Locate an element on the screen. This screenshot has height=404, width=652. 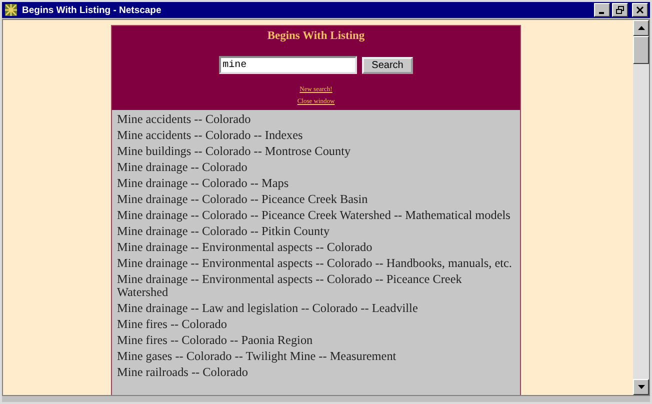
scroll-thumb is located at coordinates (641, 50).